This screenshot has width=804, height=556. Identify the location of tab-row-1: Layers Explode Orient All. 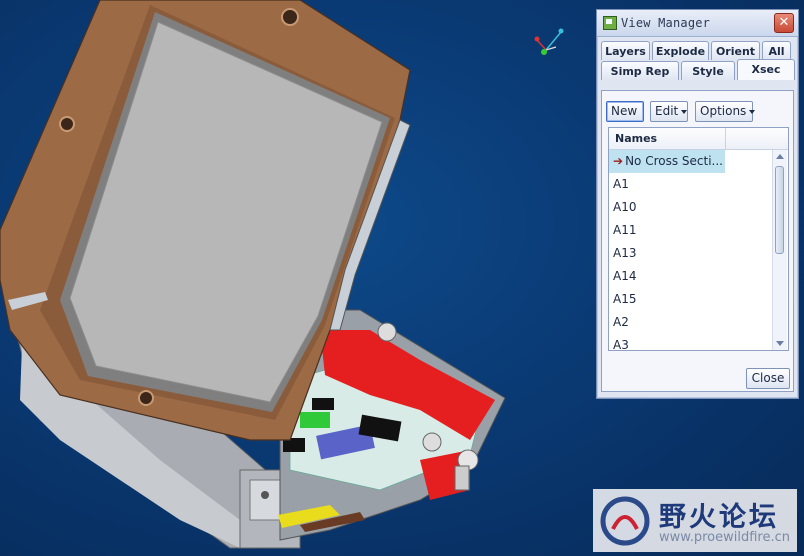
(696, 51).